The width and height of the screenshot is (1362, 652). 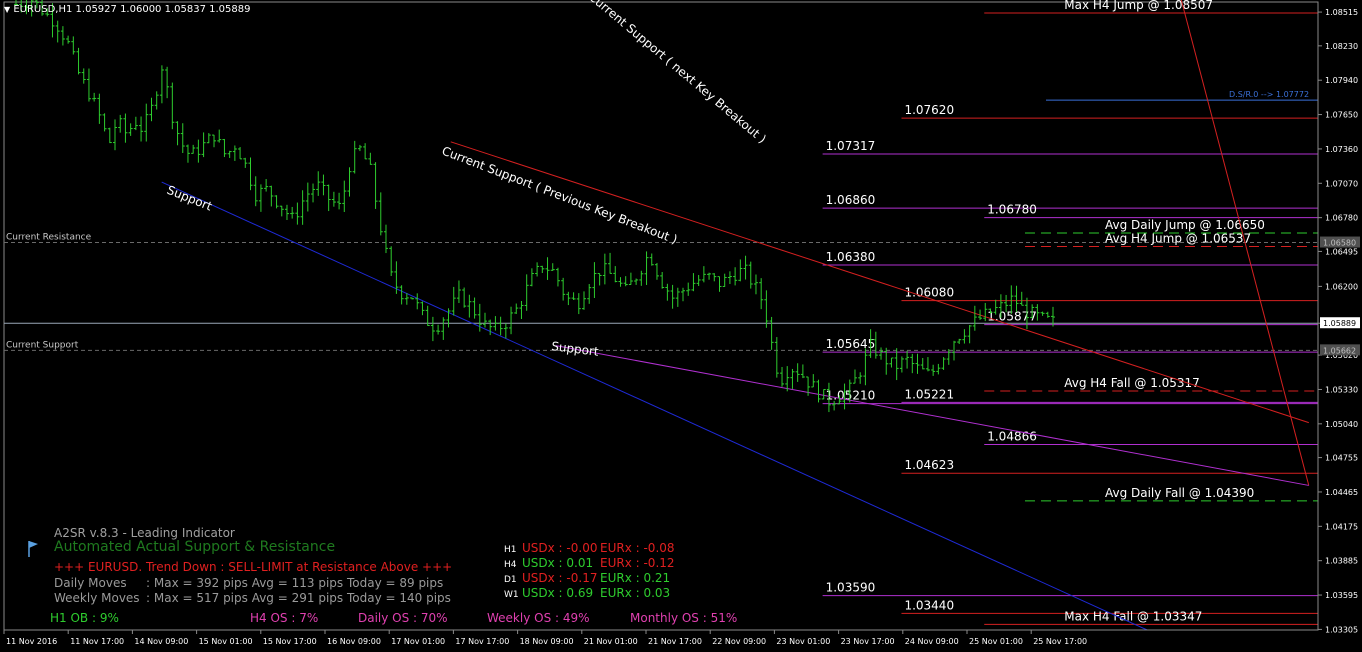 What do you see at coordinates (510, 565) in the screenshot?
I see `timeframe-label: H4` at bounding box center [510, 565].